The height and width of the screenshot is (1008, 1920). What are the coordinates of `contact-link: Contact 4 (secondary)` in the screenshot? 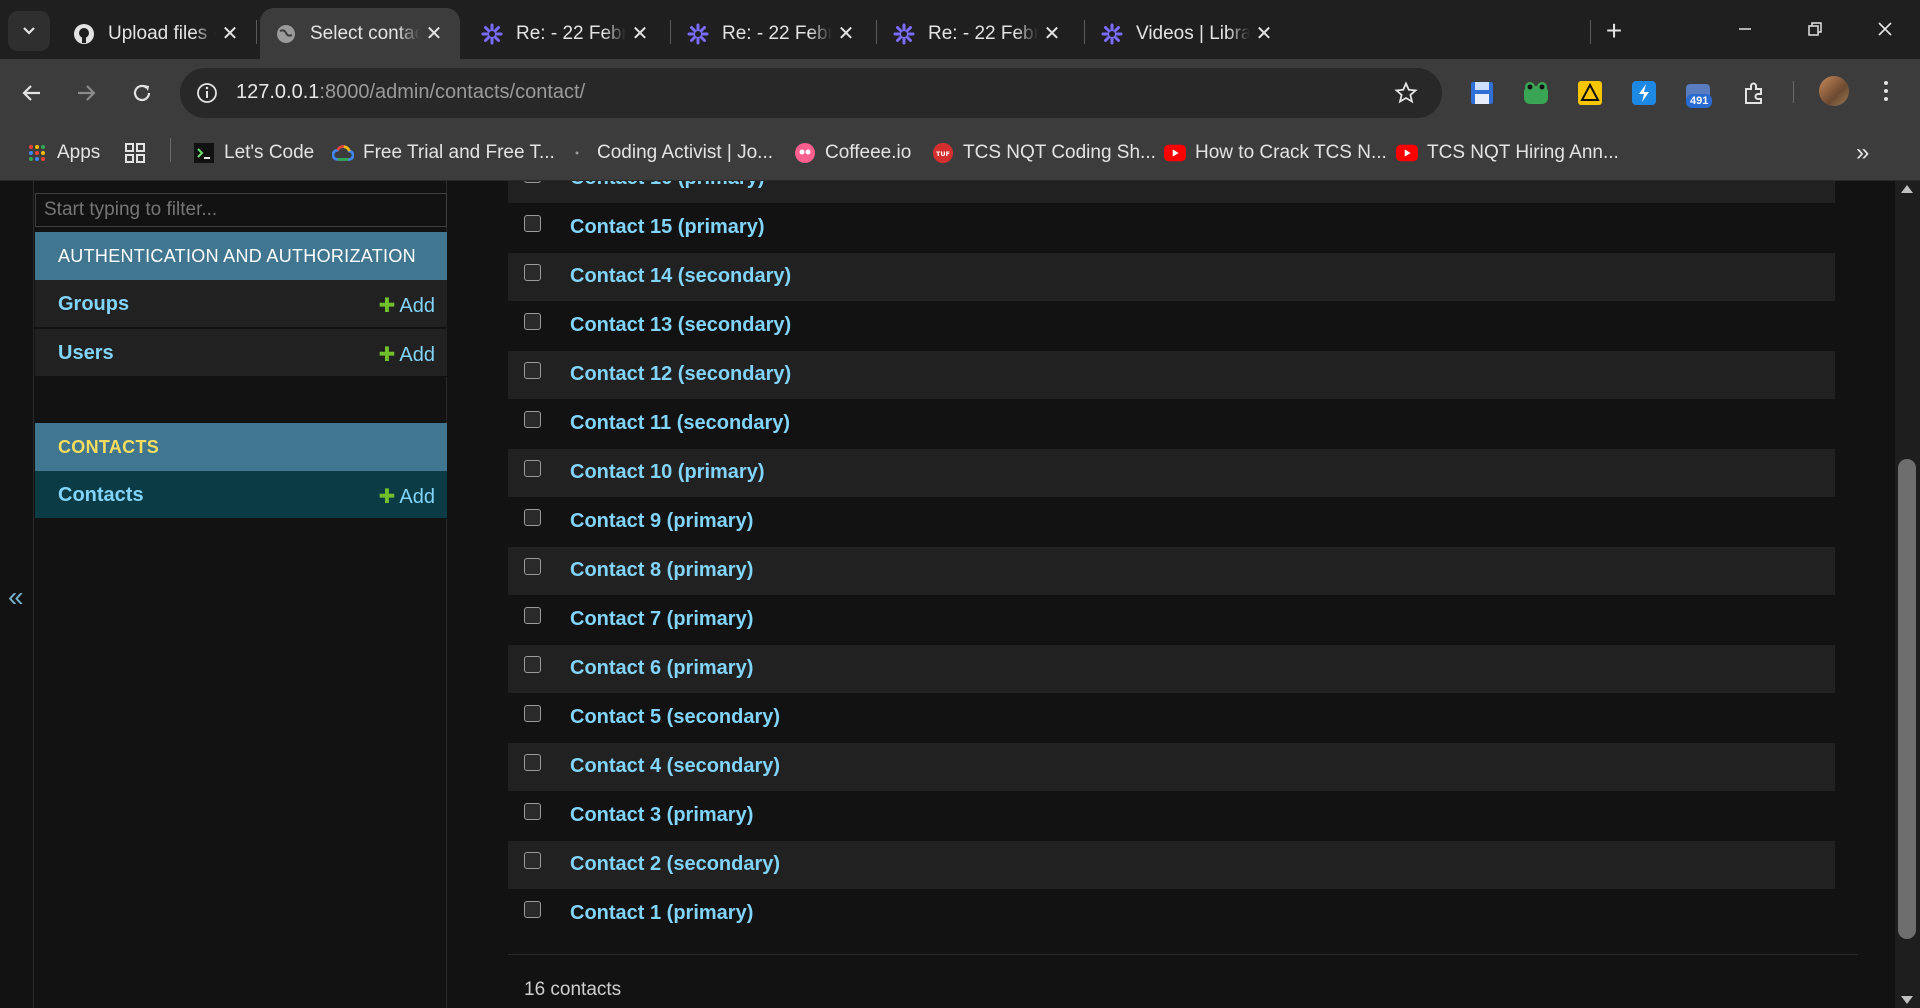 It's located at (675, 766).